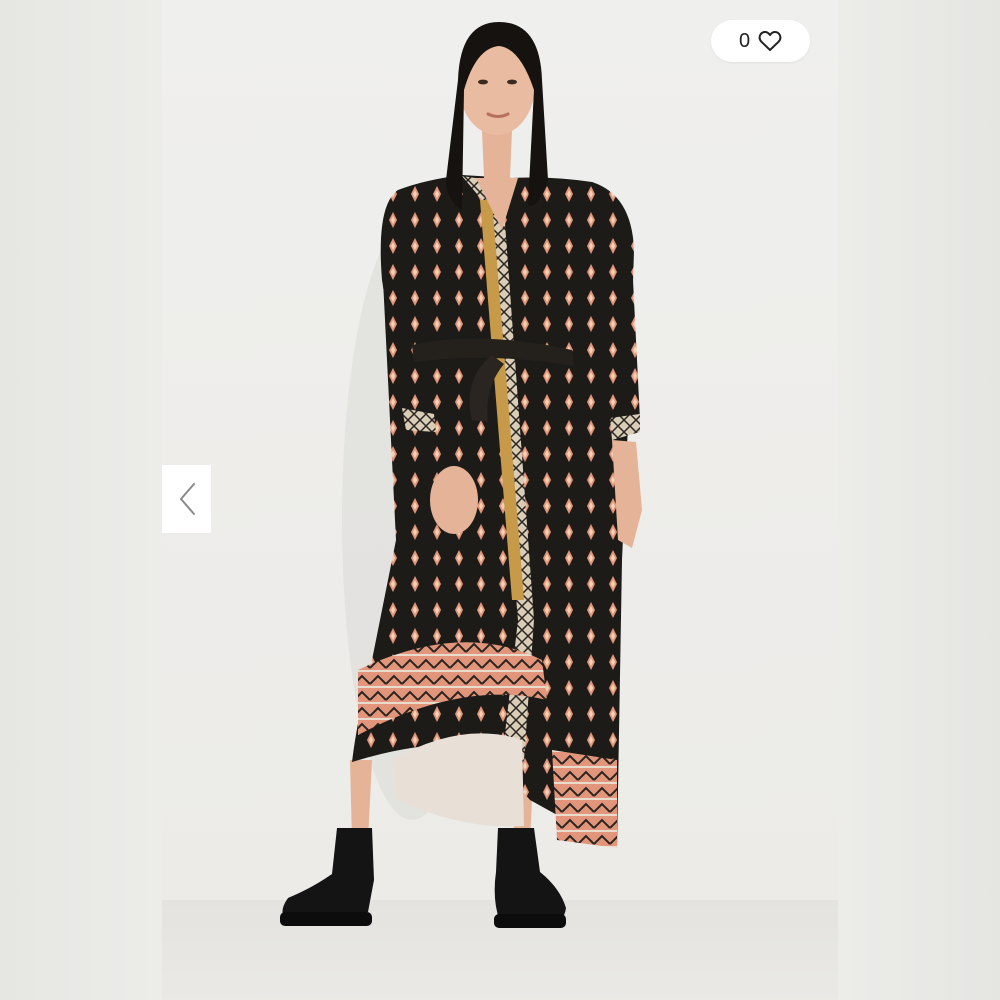 This screenshot has height=1000, width=1000. I want to click on chevron-left-icon, so click(187, 499).